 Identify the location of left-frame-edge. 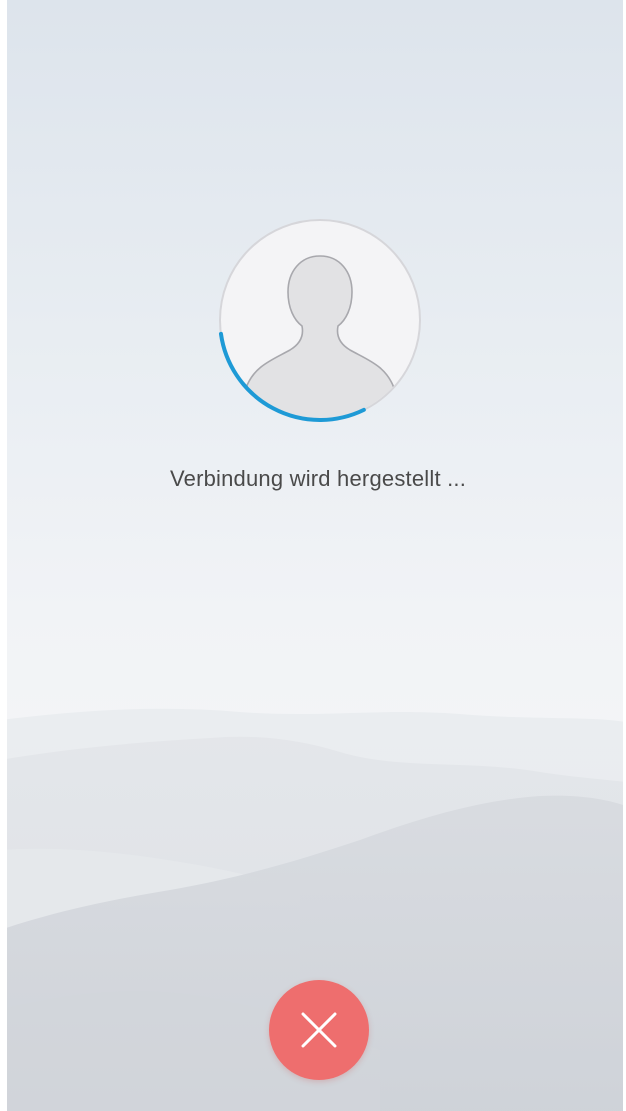
(3, 555).